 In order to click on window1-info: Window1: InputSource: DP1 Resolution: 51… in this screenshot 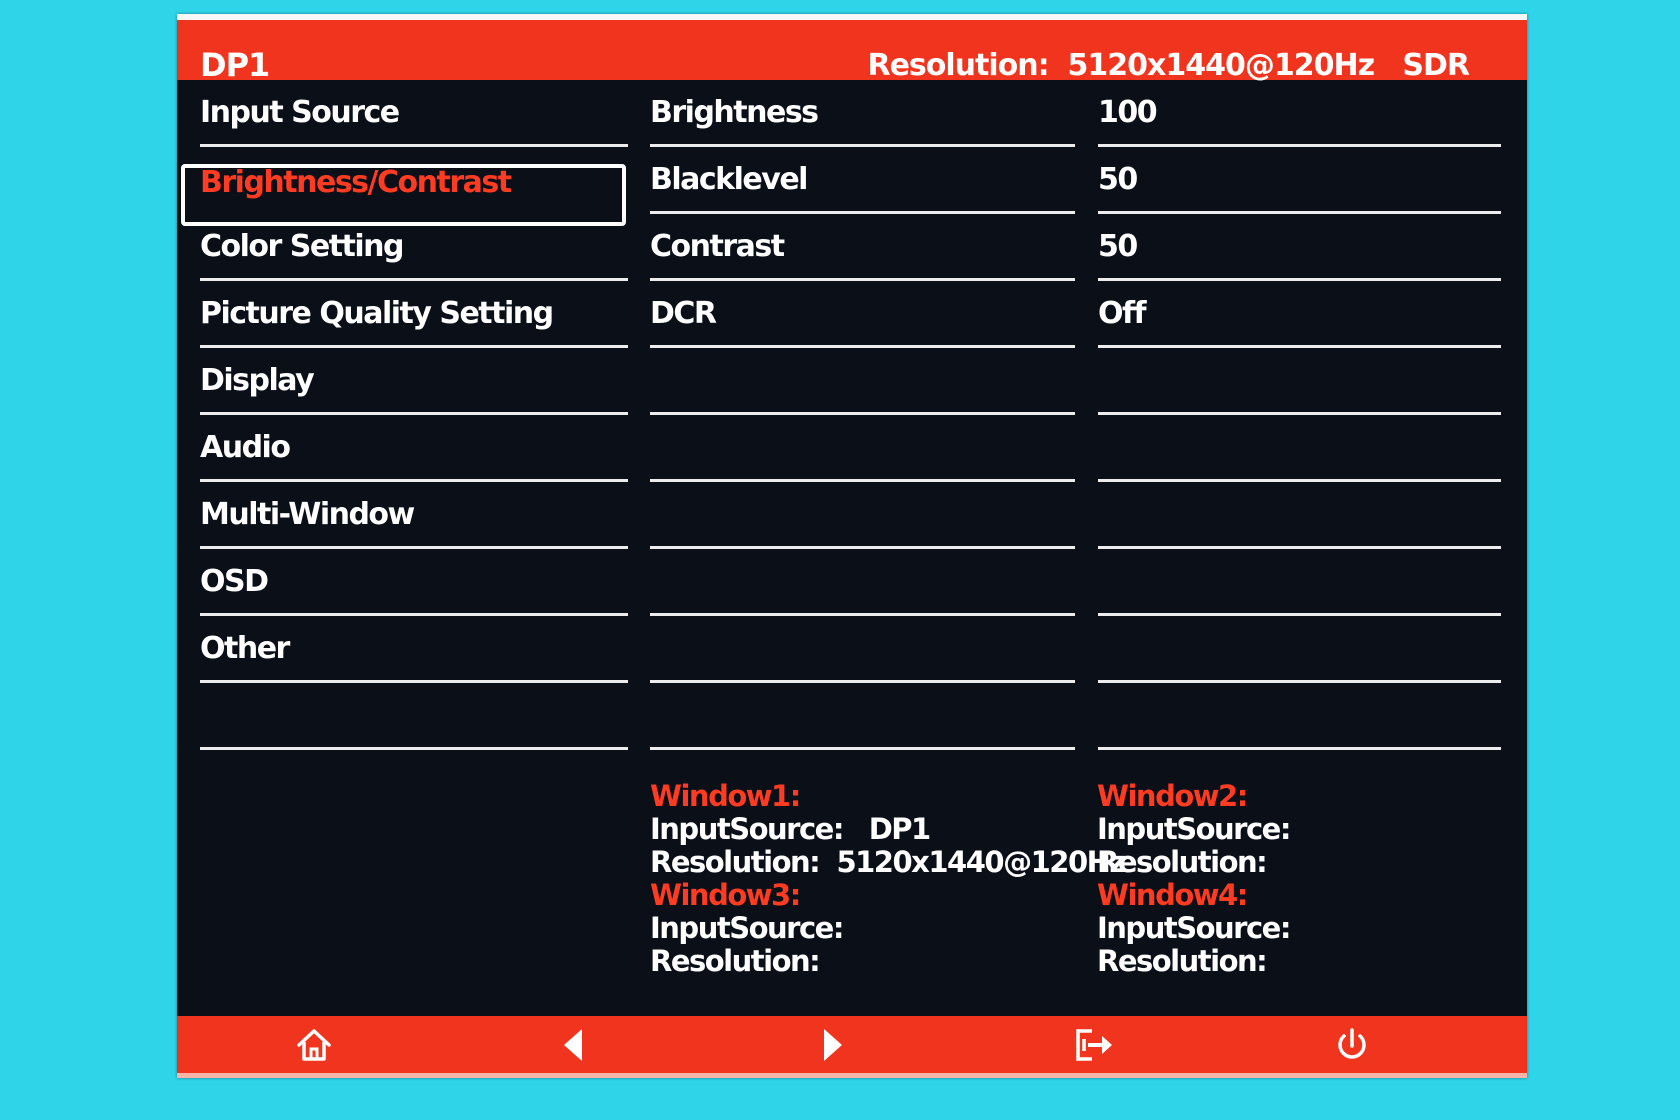, I will do `click(888, 878)`.